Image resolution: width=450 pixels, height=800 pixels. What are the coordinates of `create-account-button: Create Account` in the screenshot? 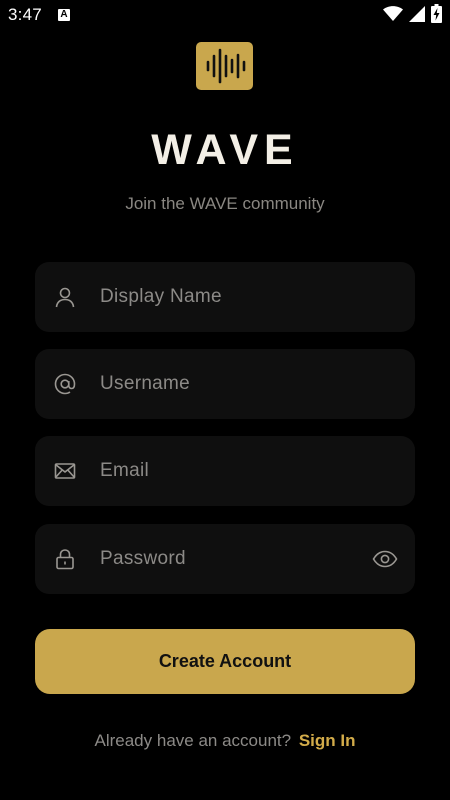 It's located at (225, 661).